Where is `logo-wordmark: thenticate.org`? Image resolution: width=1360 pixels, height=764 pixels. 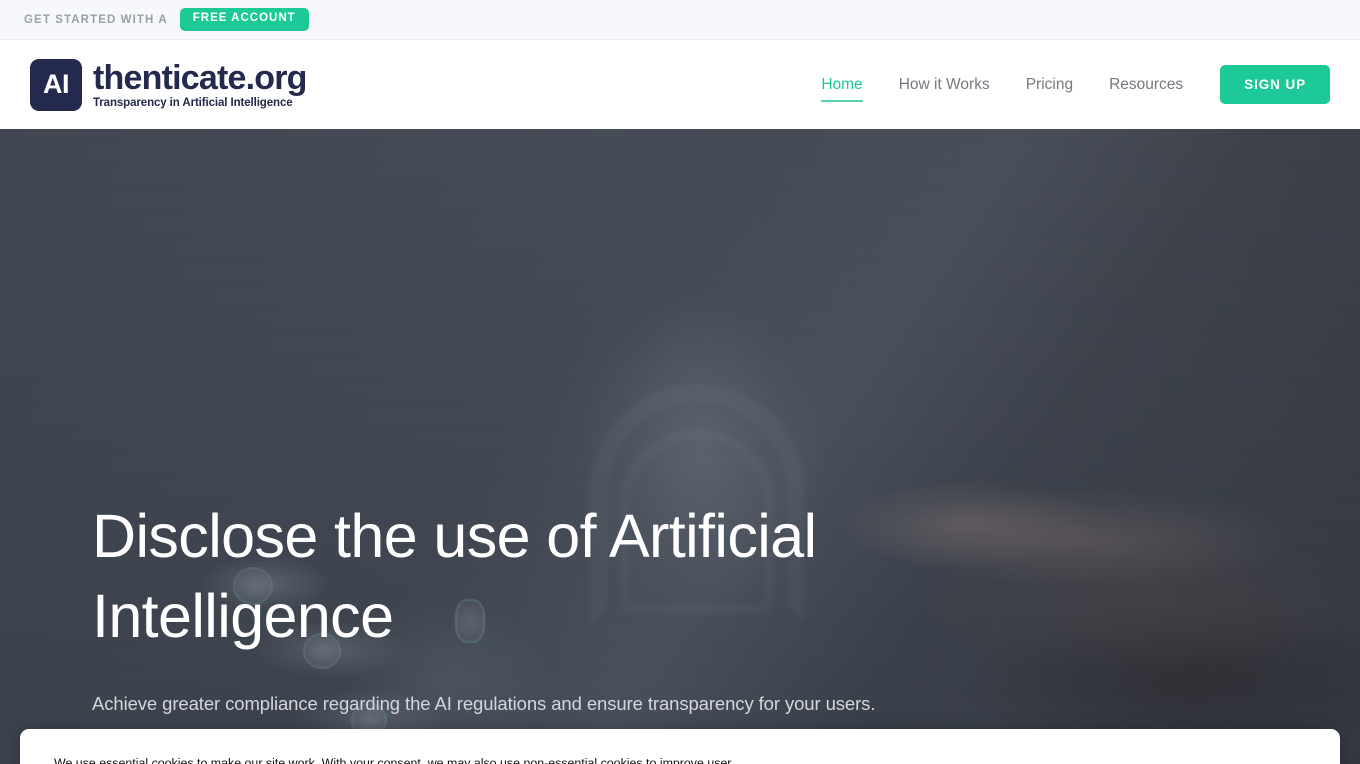
logo-wordmark: thenticate.org is located at coordinates (200, 77).